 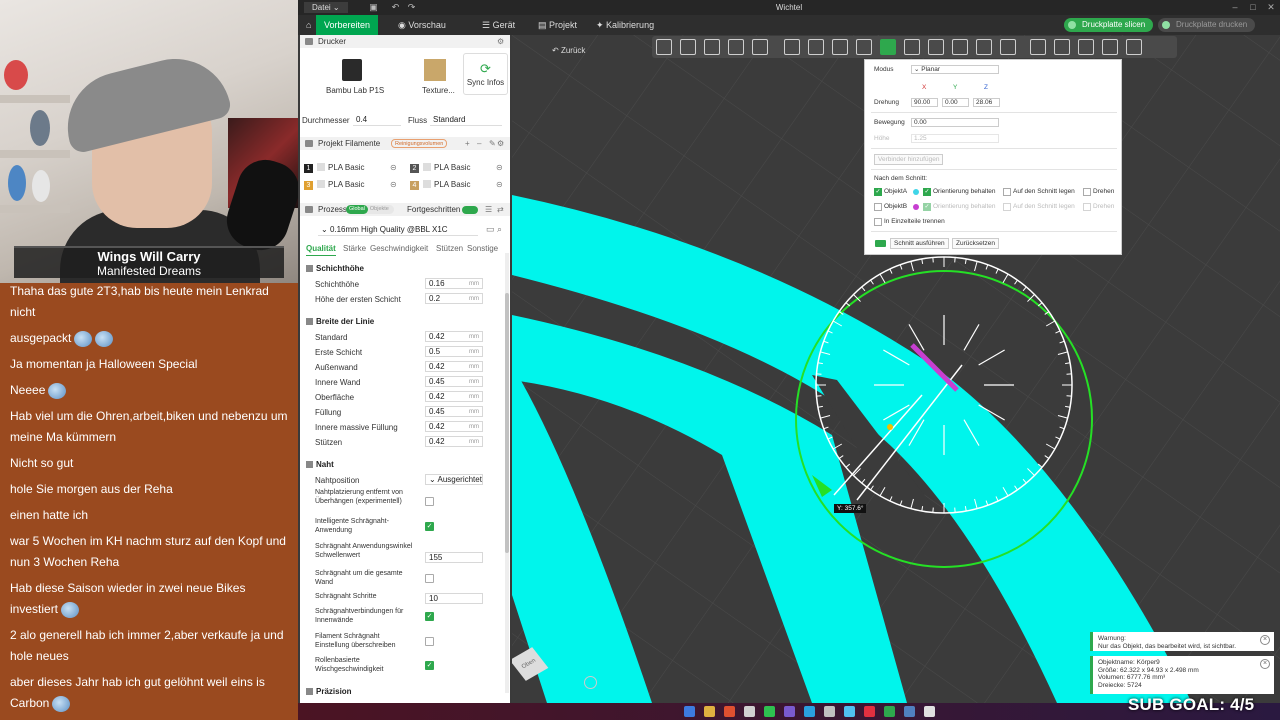 What do you see at coordinates (924, 102) in the screenshot?
I see `rotation-x-input: 90.00` at bounding box center [924, 102].